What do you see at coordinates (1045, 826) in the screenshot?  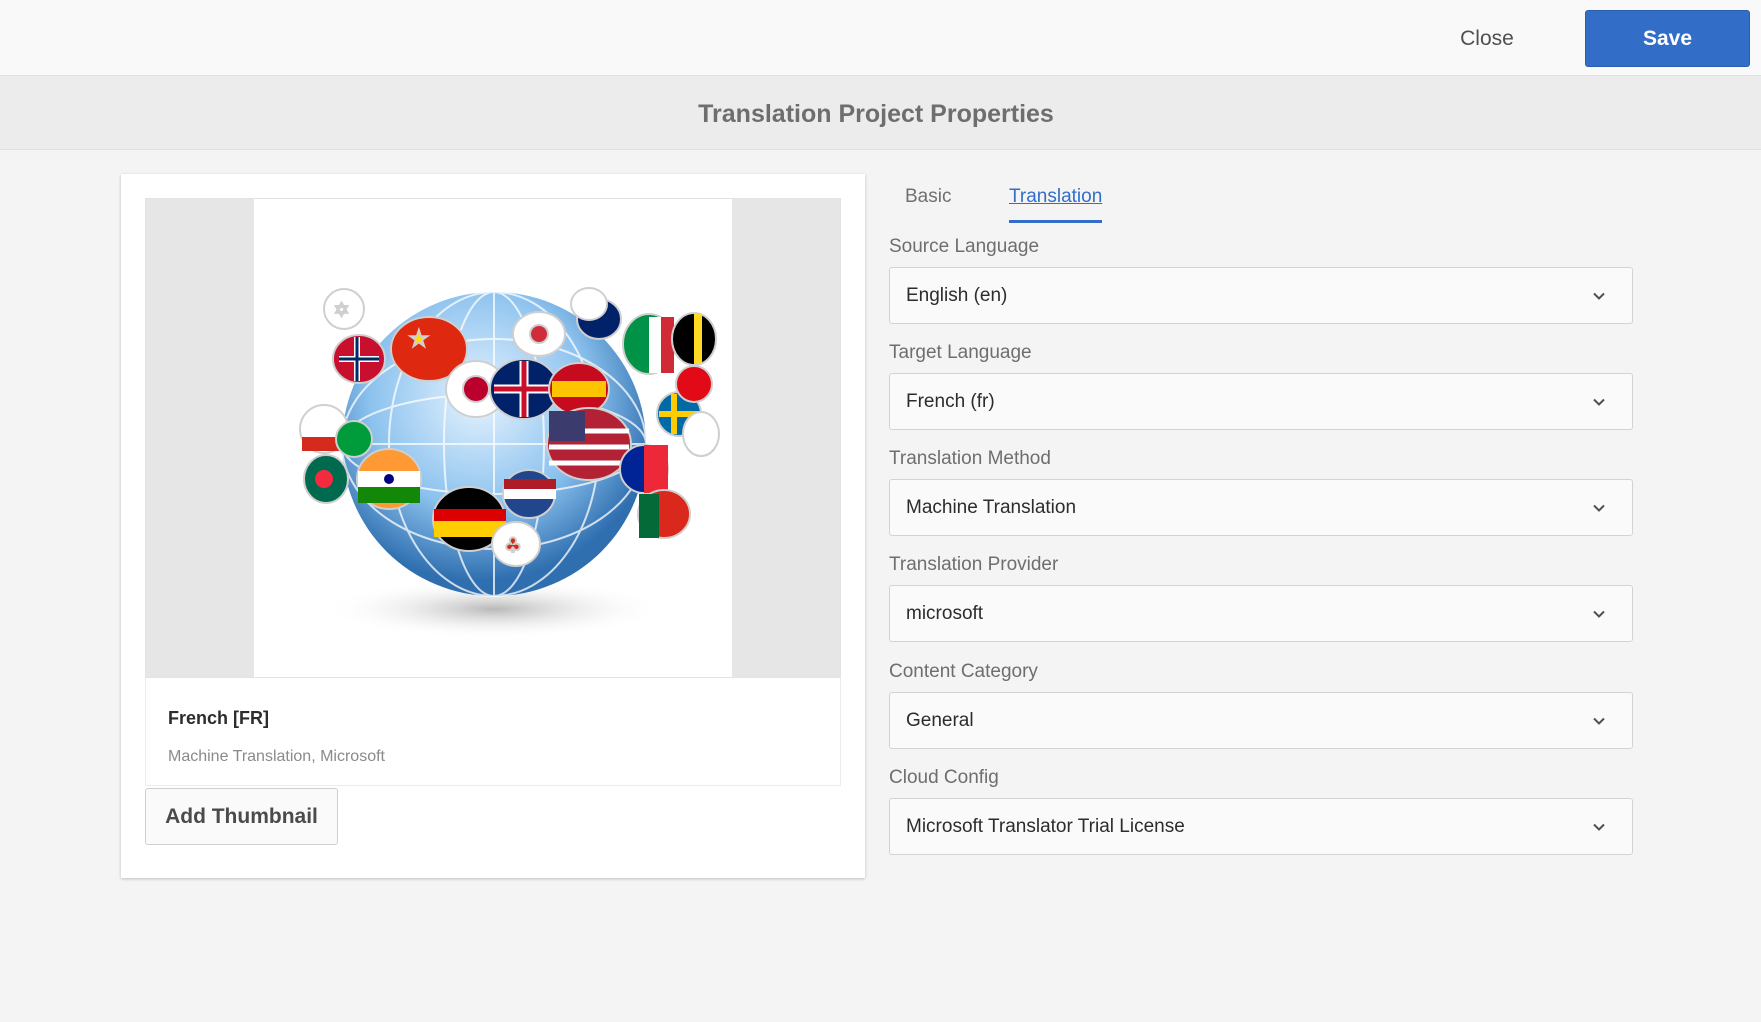 I see `cloud-config-value: Microsoft Translator Trial License` at bounding box center [1045, 826].